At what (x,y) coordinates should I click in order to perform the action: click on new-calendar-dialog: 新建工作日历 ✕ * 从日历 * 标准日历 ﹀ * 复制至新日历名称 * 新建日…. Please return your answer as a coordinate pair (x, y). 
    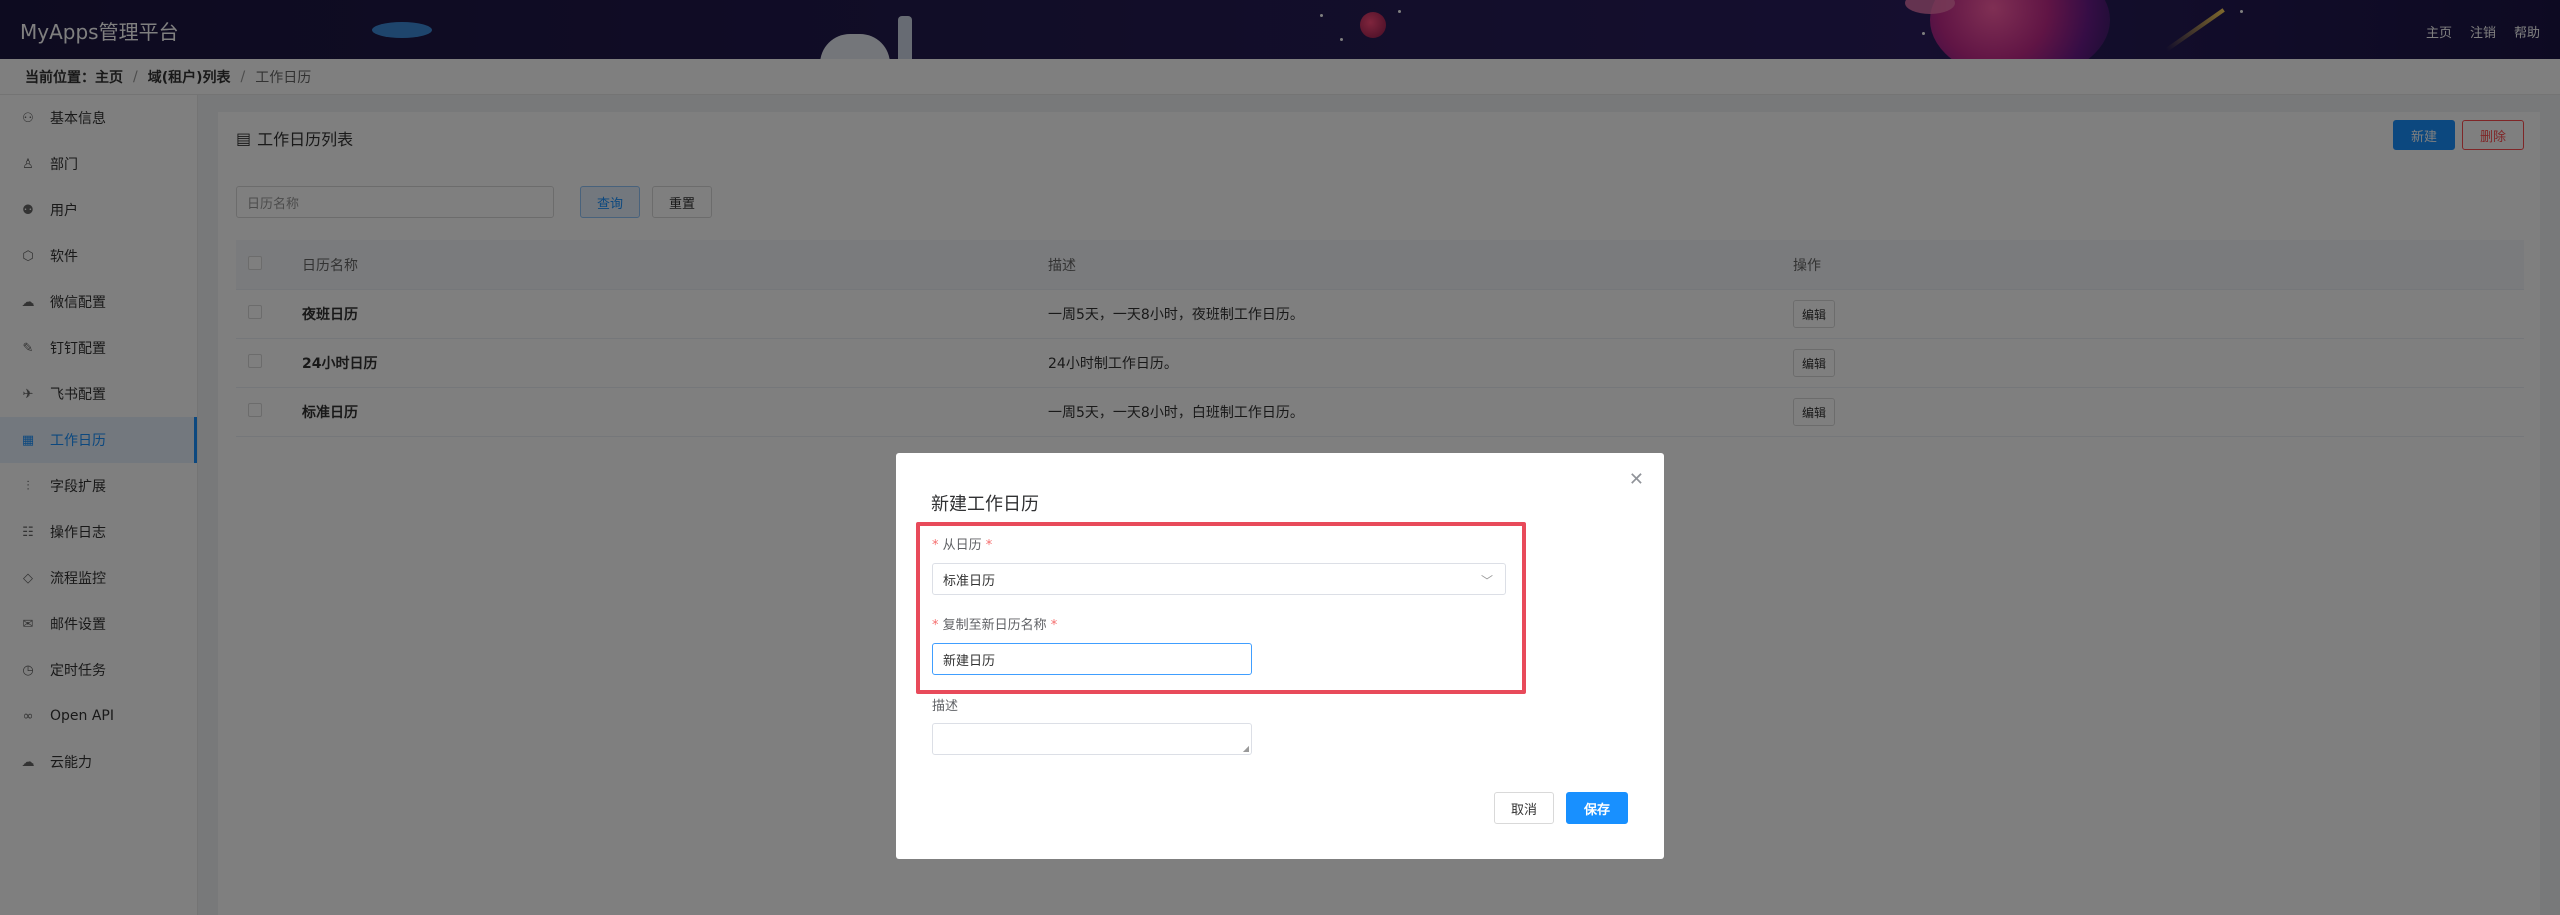
    Looking at the image, I should click on (1280, 656).